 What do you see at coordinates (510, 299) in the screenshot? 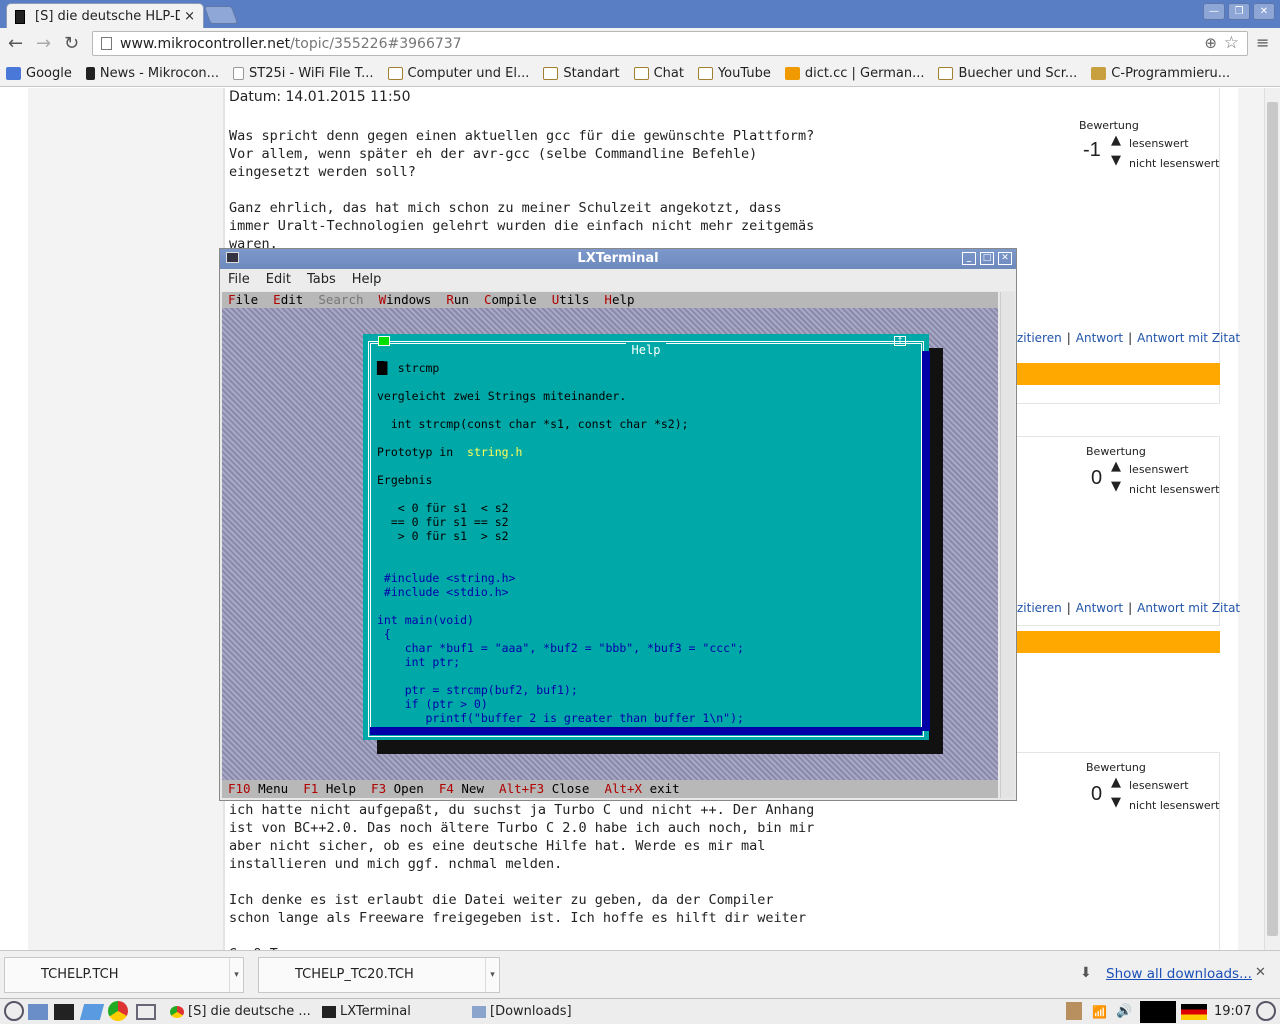
I see `tc-menu-compile: Compile` at bounding box center [510, 299].